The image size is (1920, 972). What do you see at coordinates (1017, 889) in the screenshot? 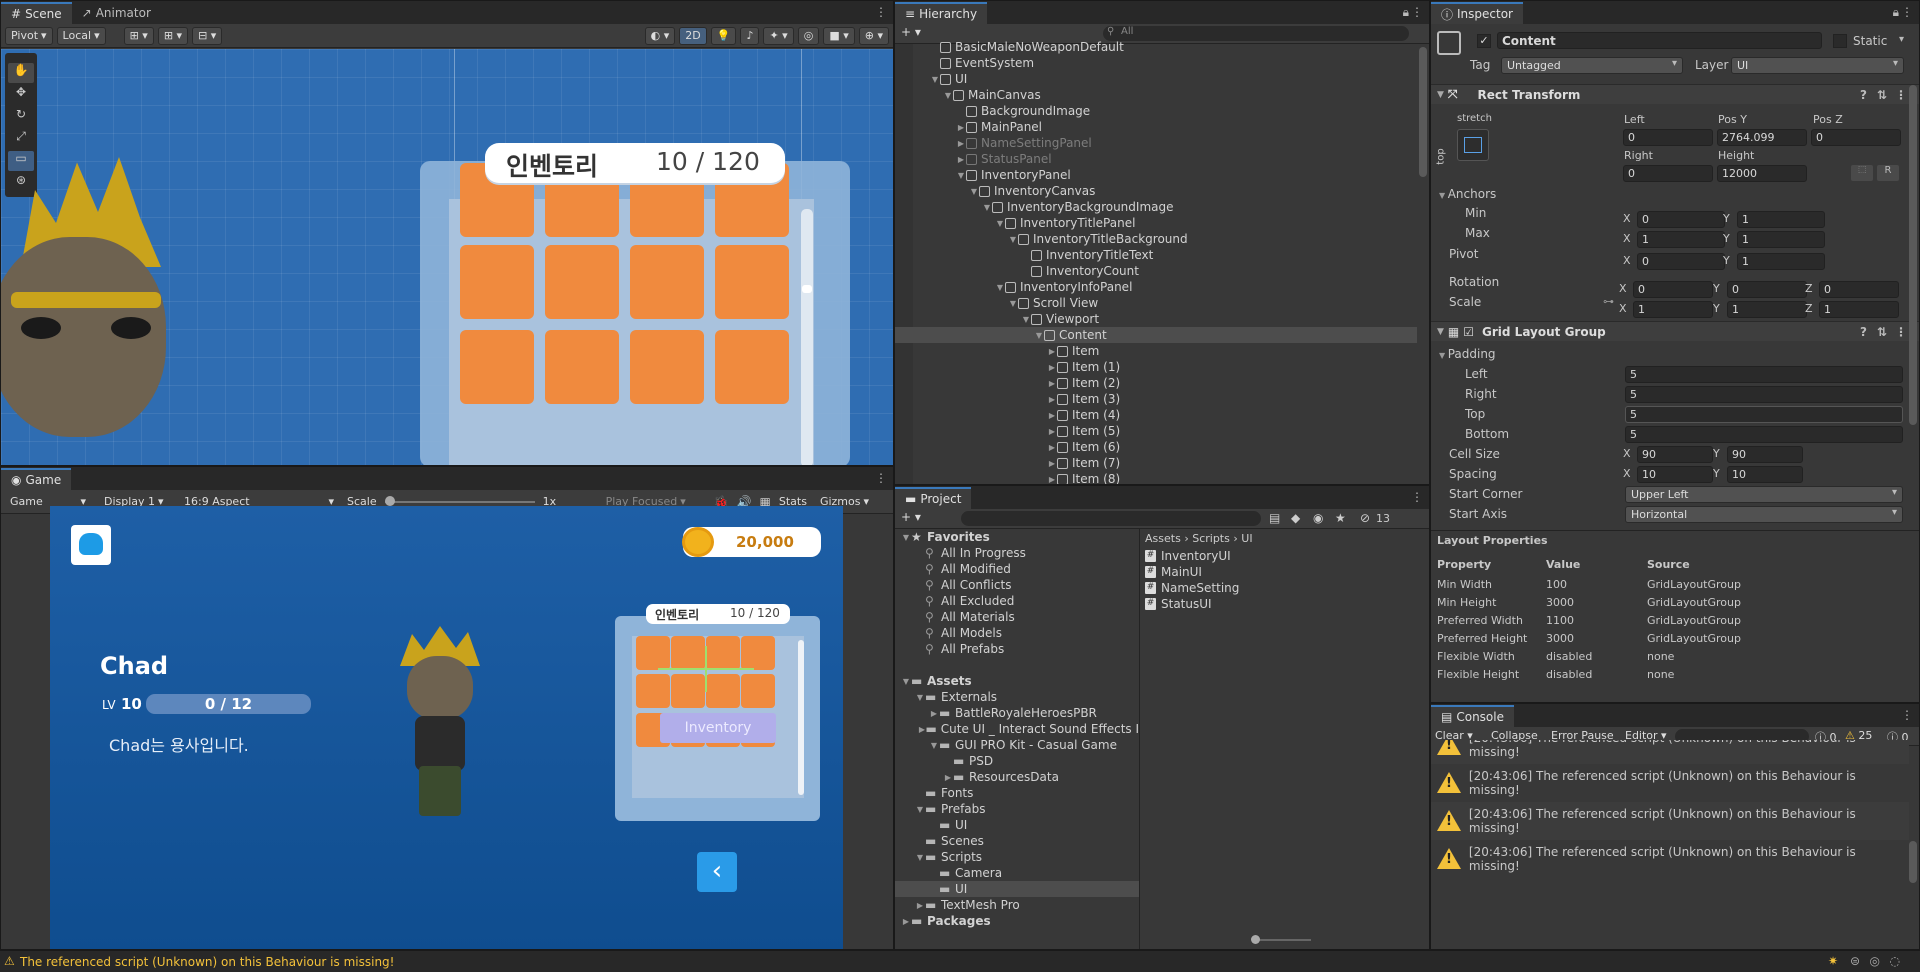
I see `project-tree-item: ▬ UI` at bounding box center [1017, 889].